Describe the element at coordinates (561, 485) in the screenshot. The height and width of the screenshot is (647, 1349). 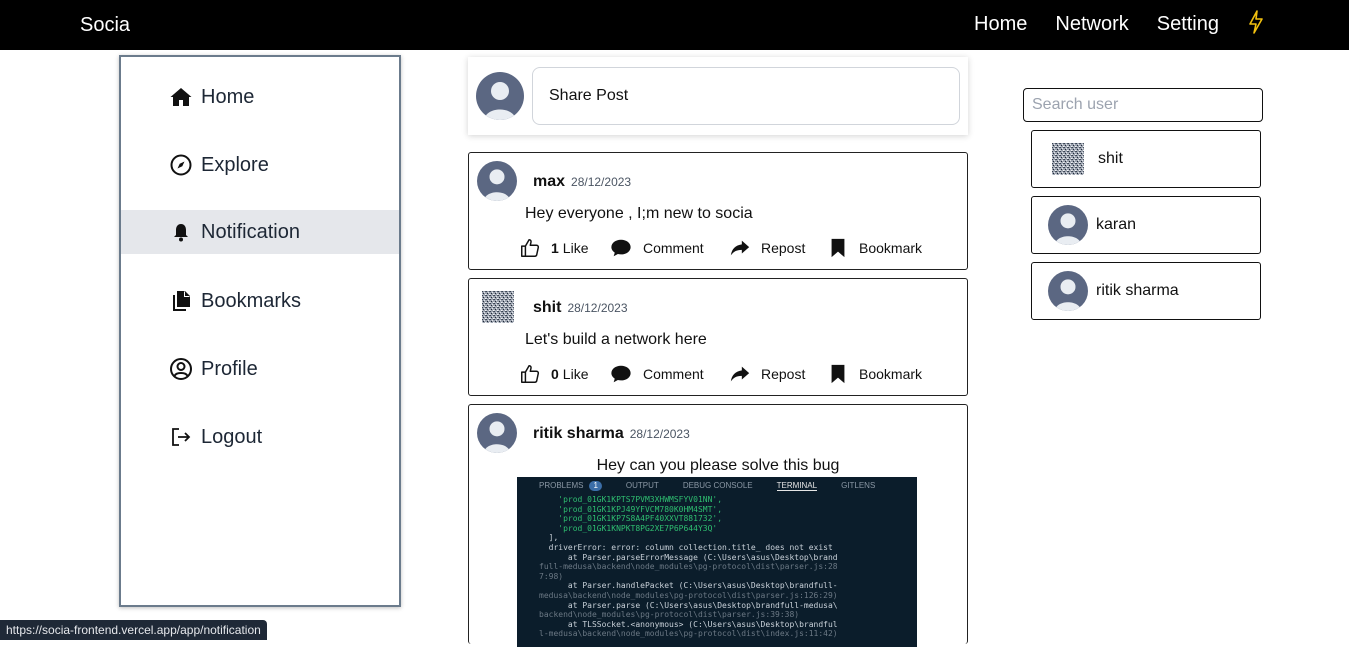
I see `tab-problems: PROBLEMS` at that location.